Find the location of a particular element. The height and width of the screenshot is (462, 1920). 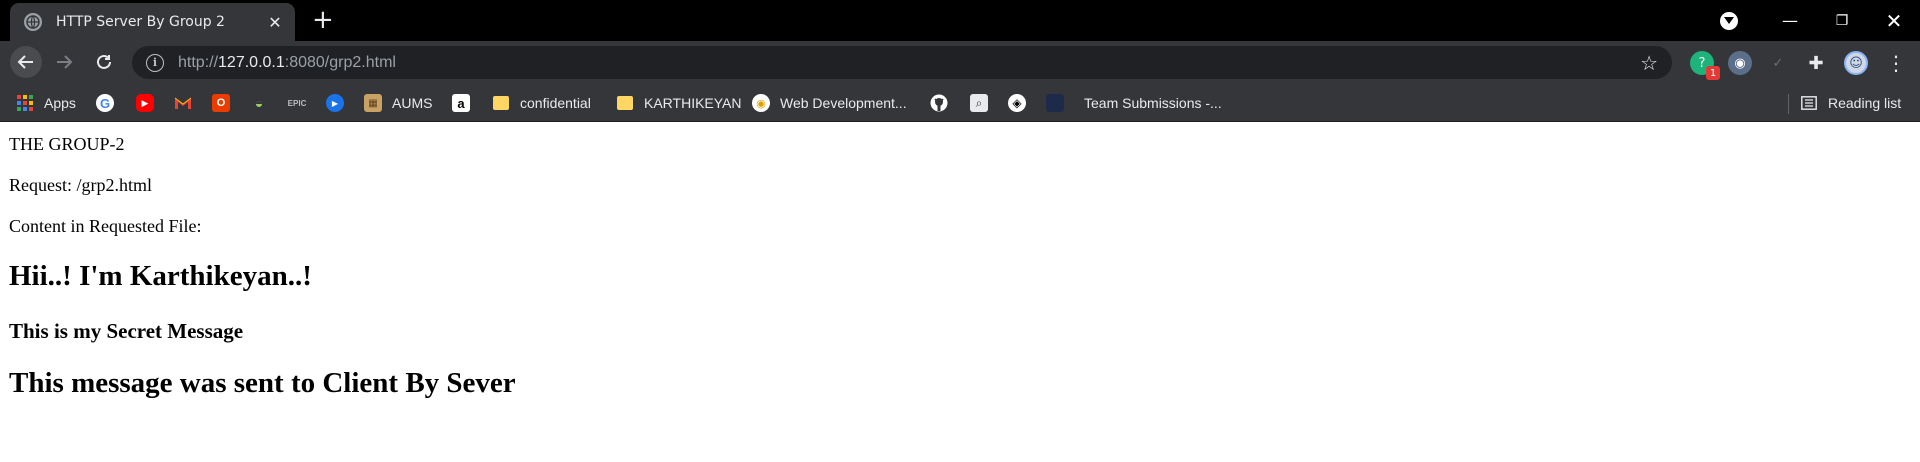

arrow-right-icon is located at coordinates (65, 62).